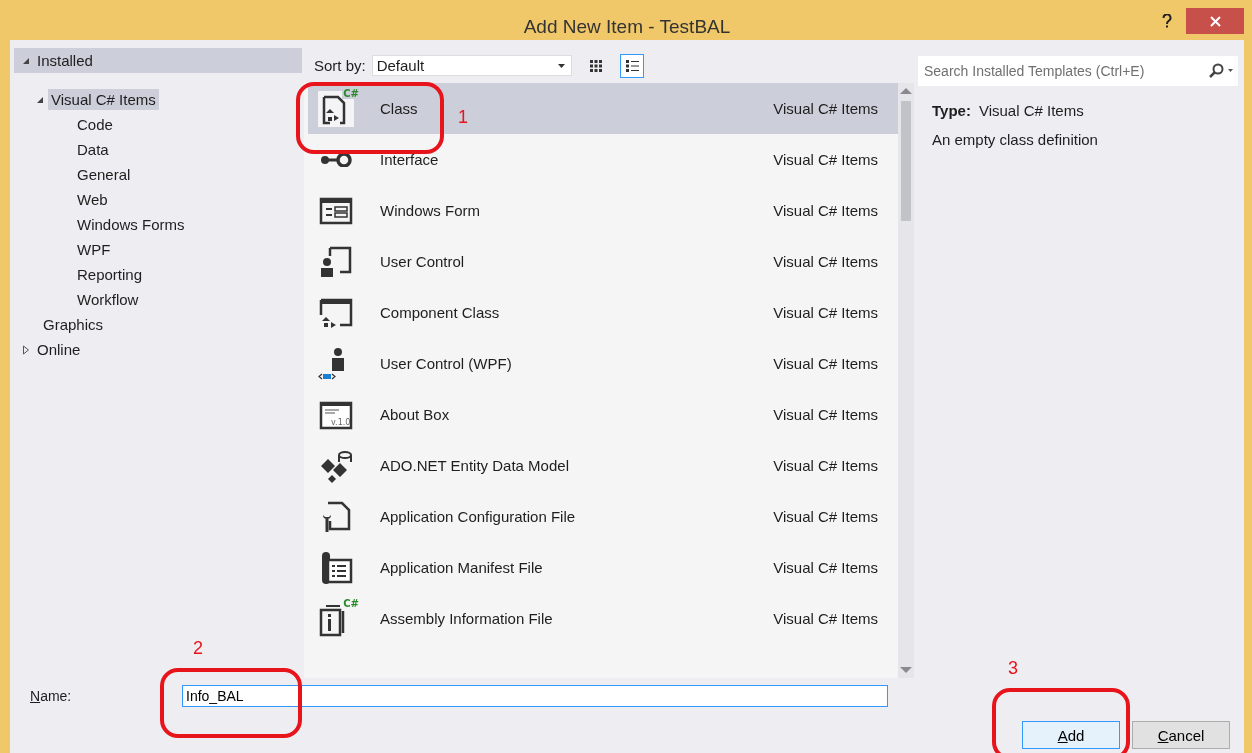 The height and width of the screenshot is (753, 1252). What do you see at coordinates (92, 199) in the screenshot?
I see `tree-item: Web` at bounding box center [92, 199].